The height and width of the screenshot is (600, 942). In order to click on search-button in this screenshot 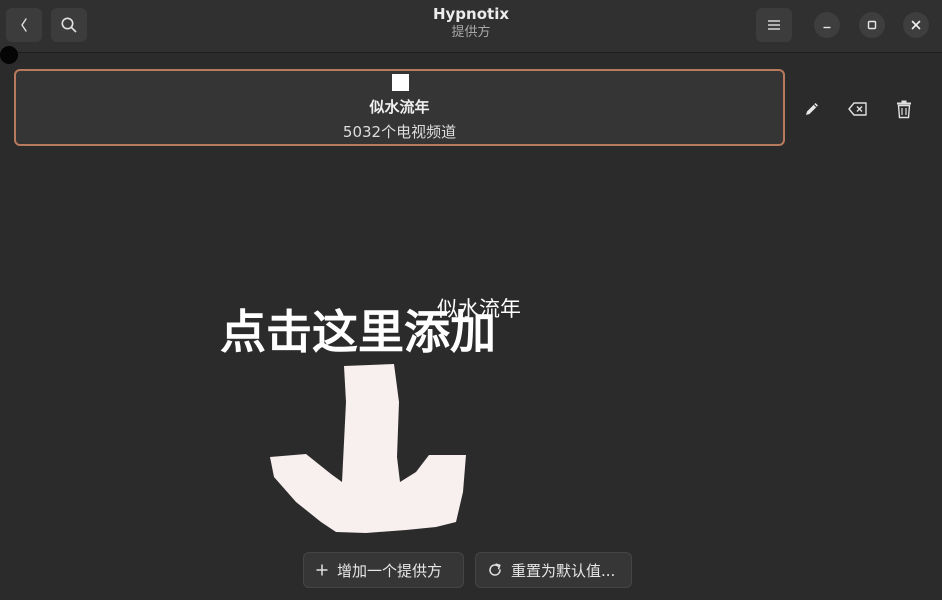, I will do `click(69, 25)`.